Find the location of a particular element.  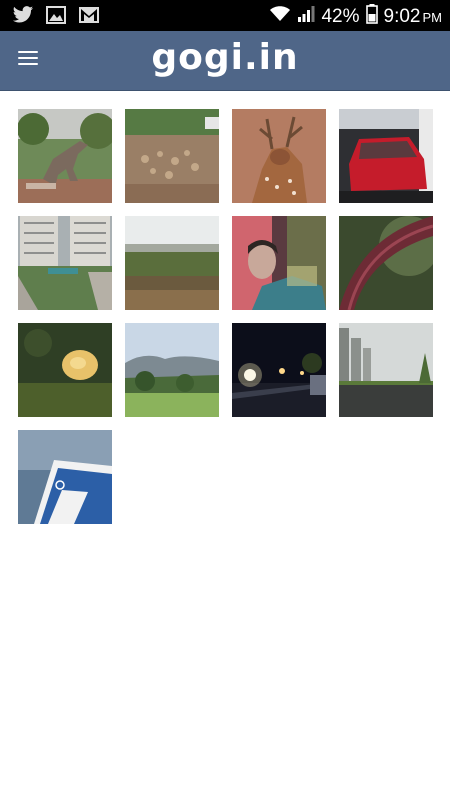

gallery-icon is located at coordinates (56, 17).